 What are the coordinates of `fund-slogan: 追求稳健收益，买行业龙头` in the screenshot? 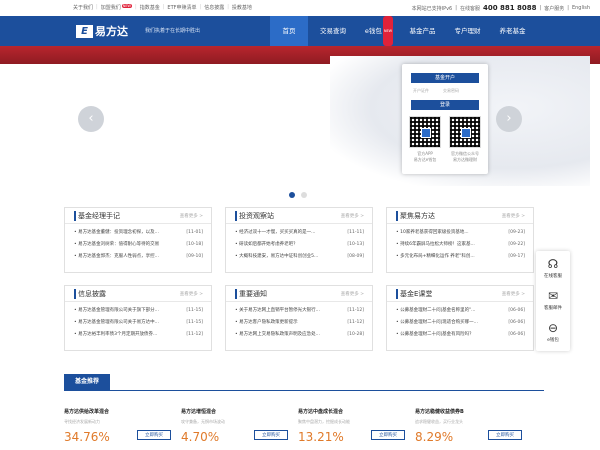 It's located at (439, 421).